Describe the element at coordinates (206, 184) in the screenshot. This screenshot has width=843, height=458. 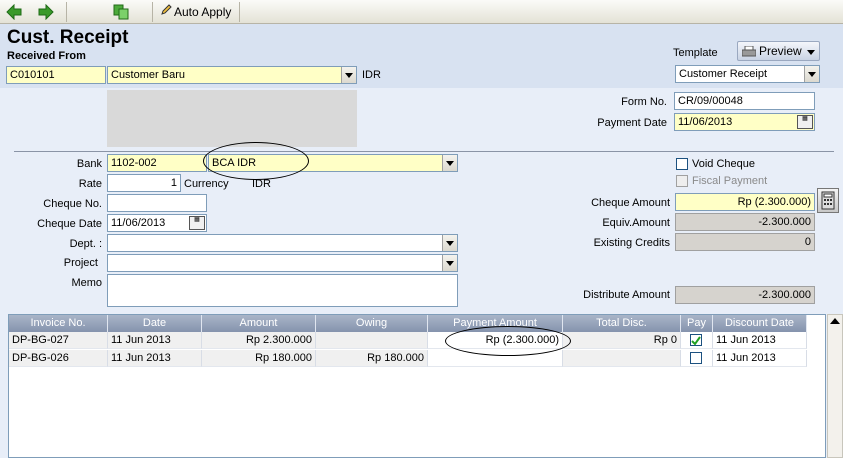
I see `currency-label: Currency` at that location.